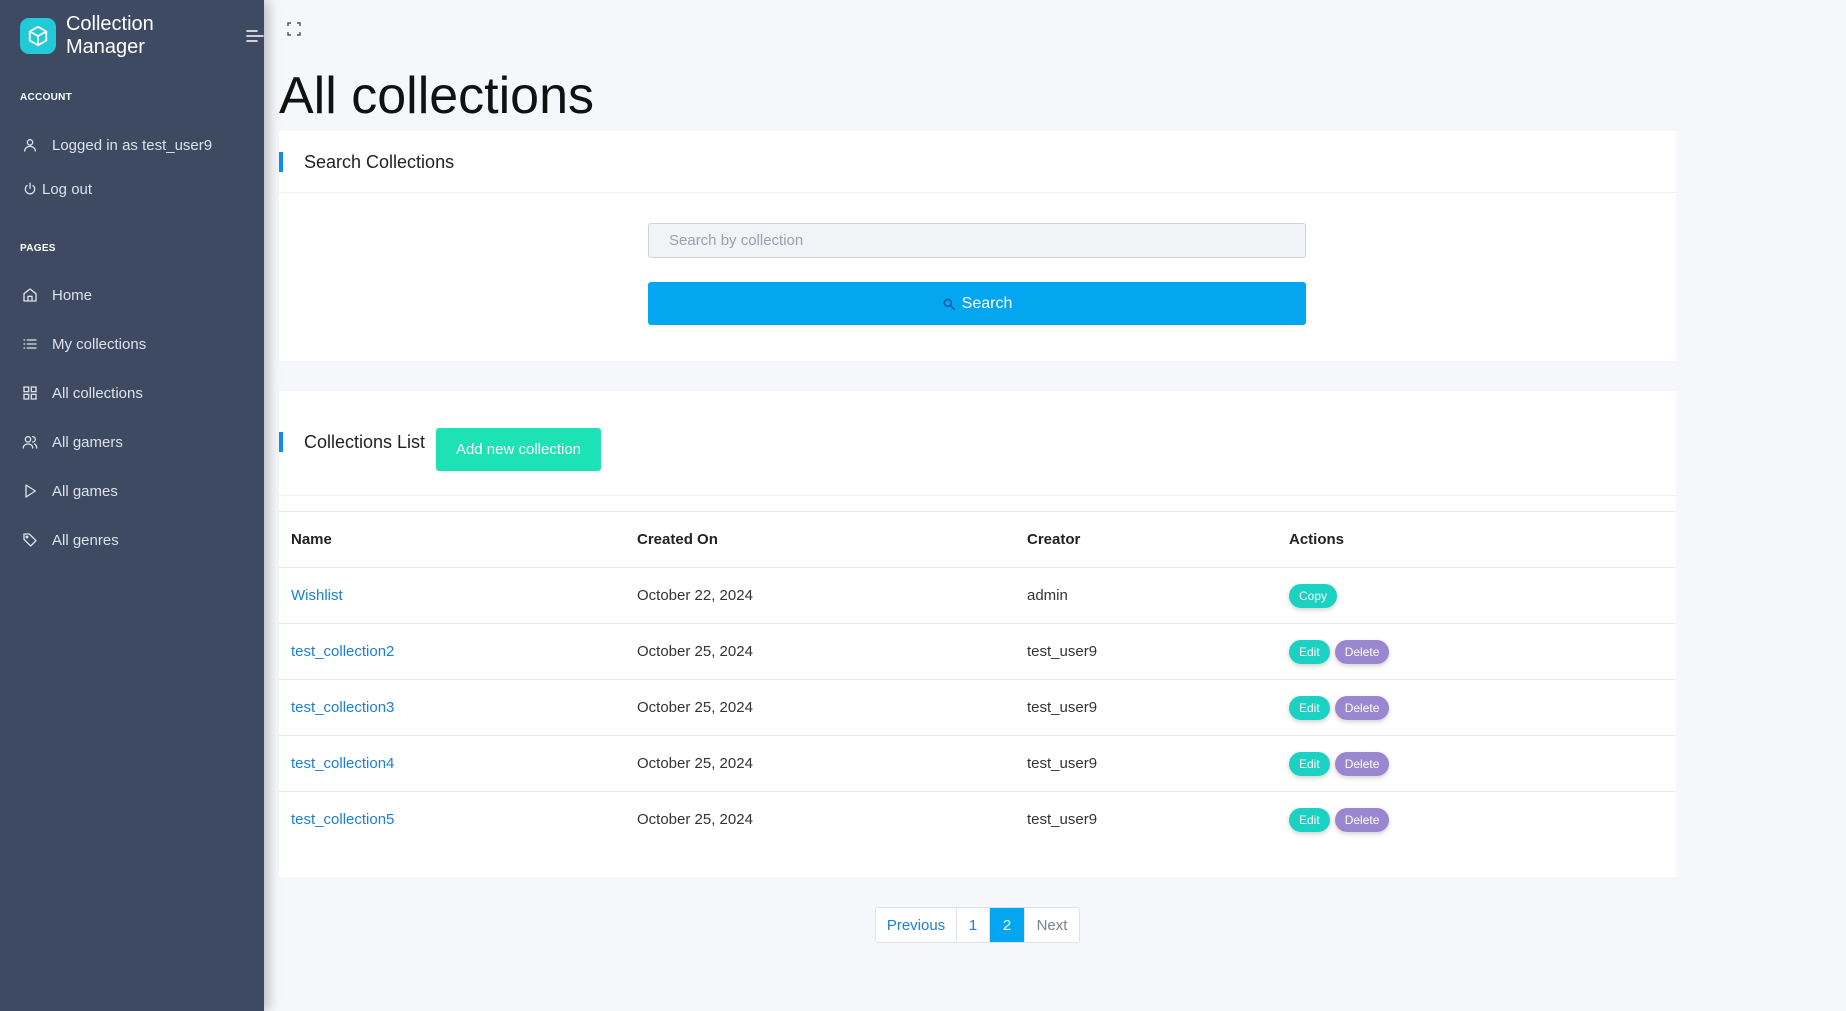  Describe the element at coordinates (379, 162) in the screenshot. I see `search-card-title: Search Collections` at that location.